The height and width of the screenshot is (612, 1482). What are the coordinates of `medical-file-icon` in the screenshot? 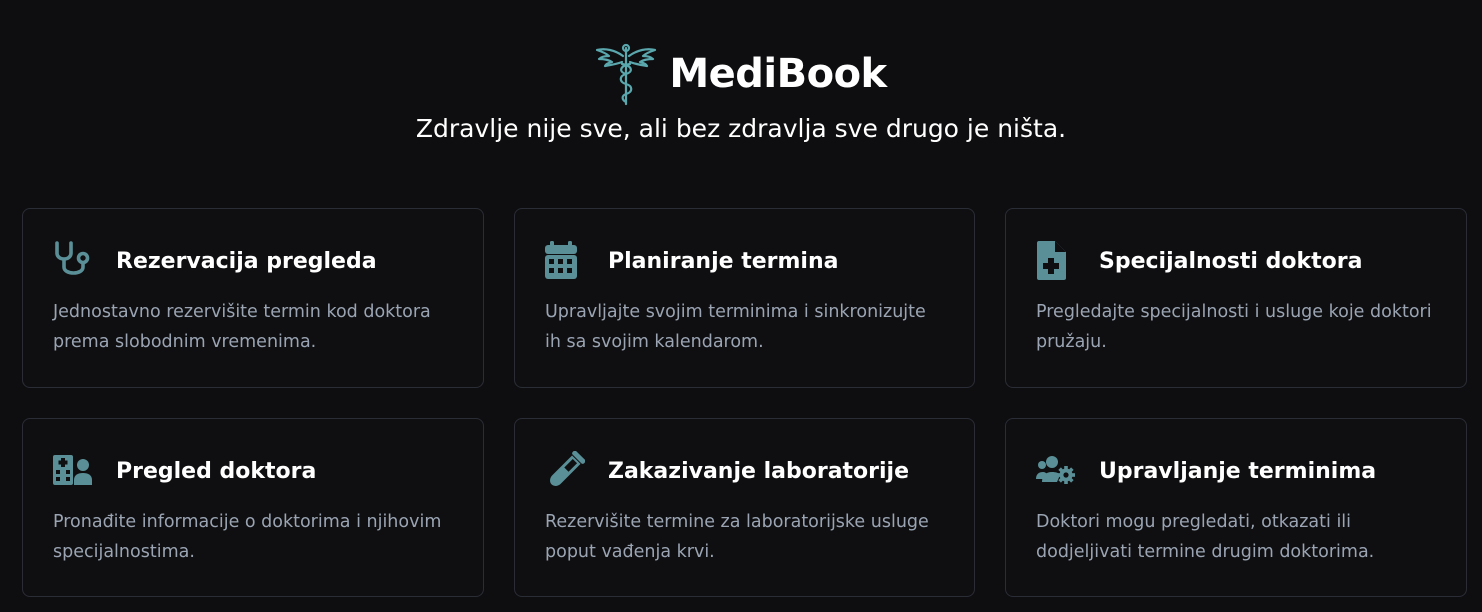 It's located at (1056, 261).